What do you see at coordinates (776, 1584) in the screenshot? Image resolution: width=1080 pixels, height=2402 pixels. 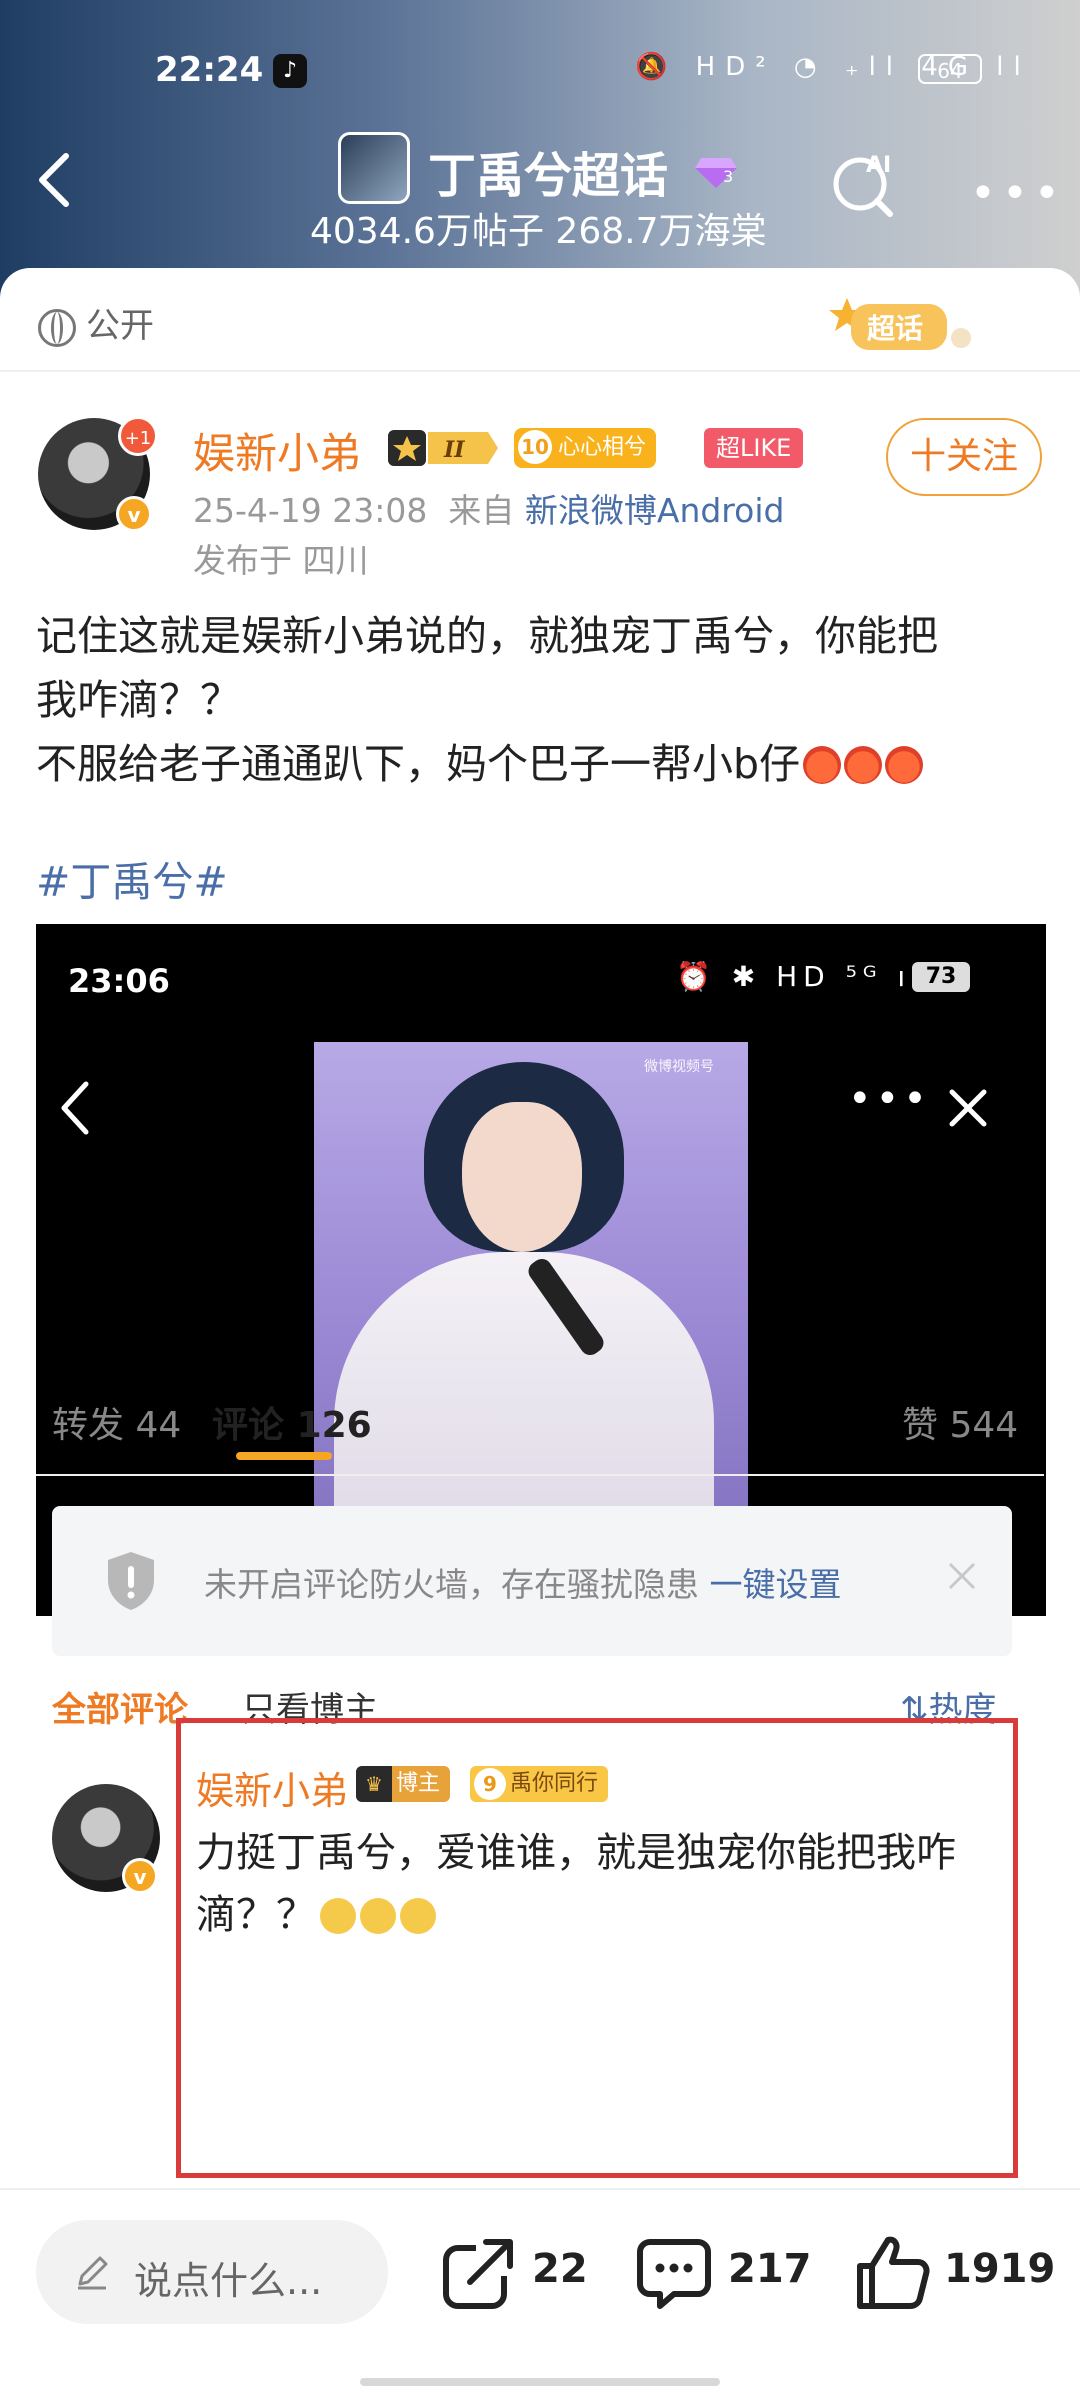 I see `notice-setup-link: 一键设置` at bounding box center [776, 1584].